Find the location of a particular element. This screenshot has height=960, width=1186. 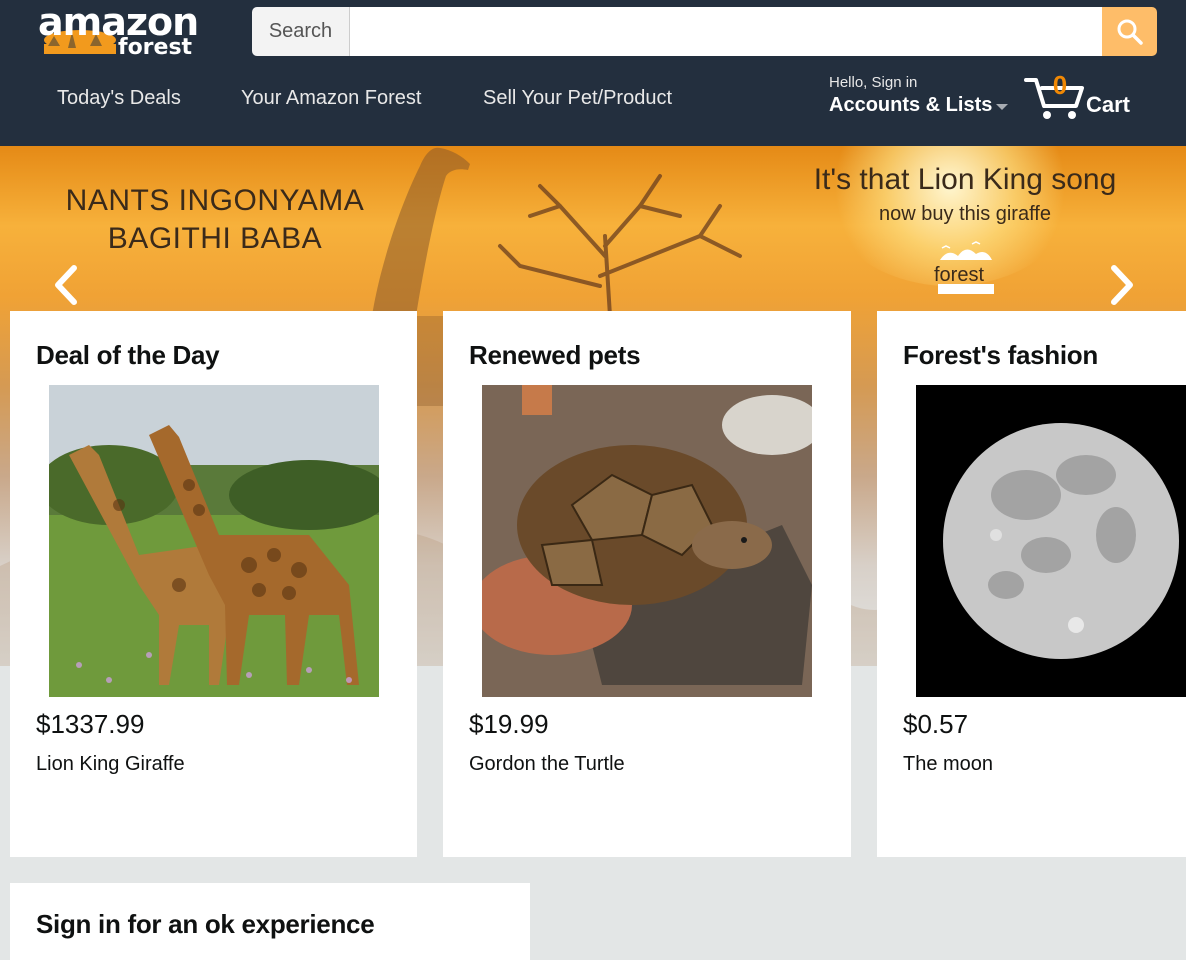

moon-image is located at coordinates (1051, 541).